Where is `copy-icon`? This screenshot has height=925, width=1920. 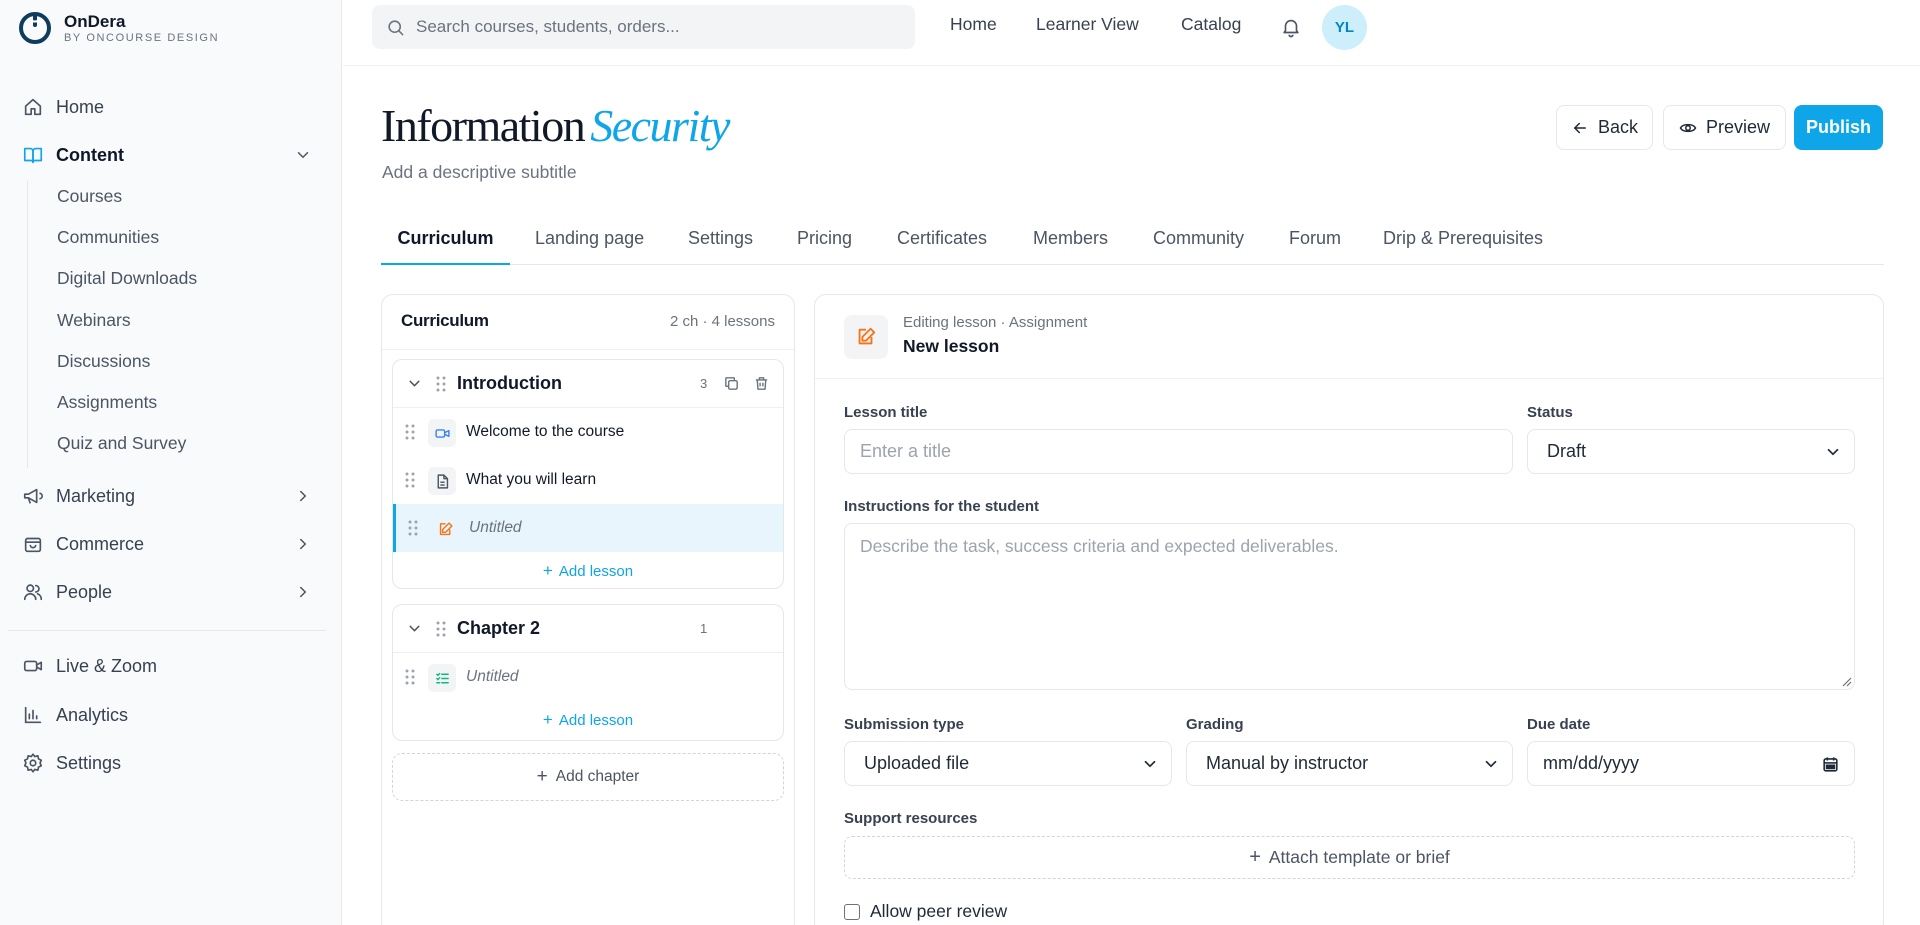 copy-icon is located at coordinates (731, 383).